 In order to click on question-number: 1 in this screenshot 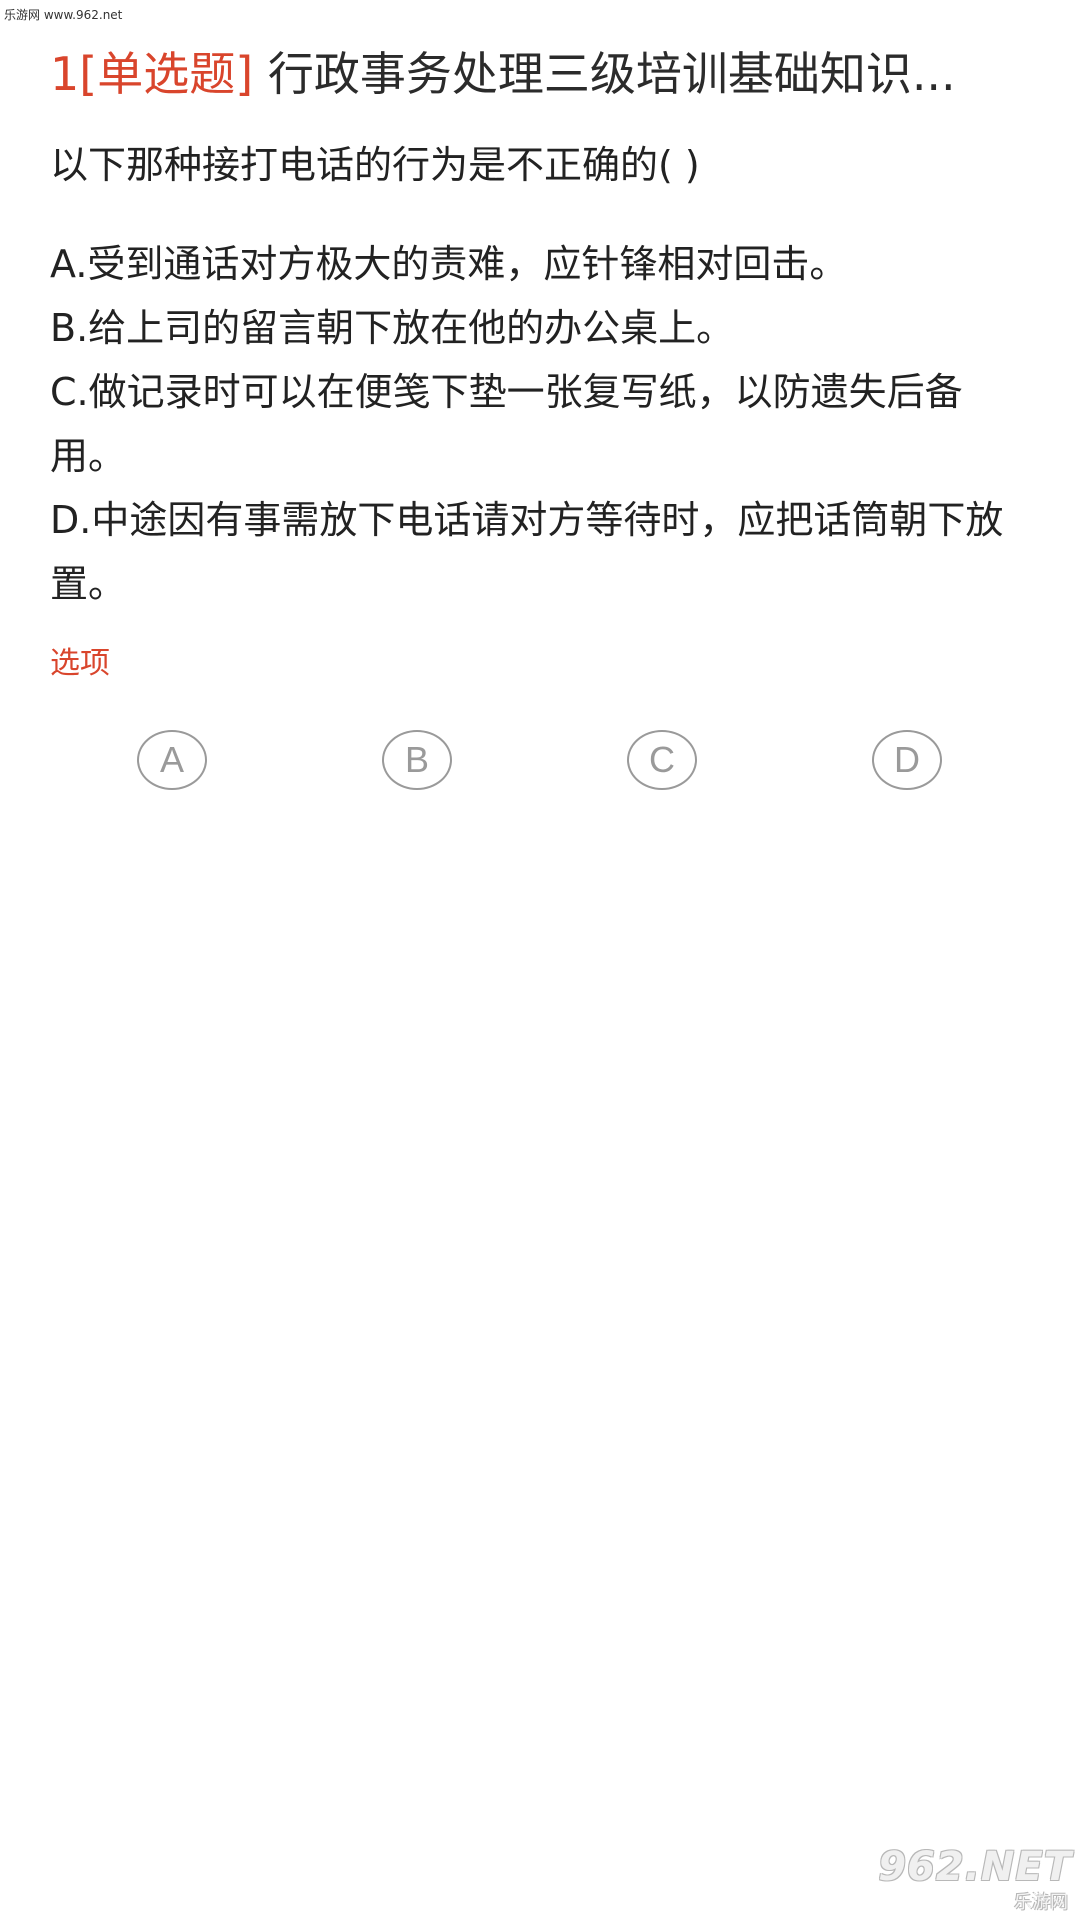, I will do `click(65, 74)`.